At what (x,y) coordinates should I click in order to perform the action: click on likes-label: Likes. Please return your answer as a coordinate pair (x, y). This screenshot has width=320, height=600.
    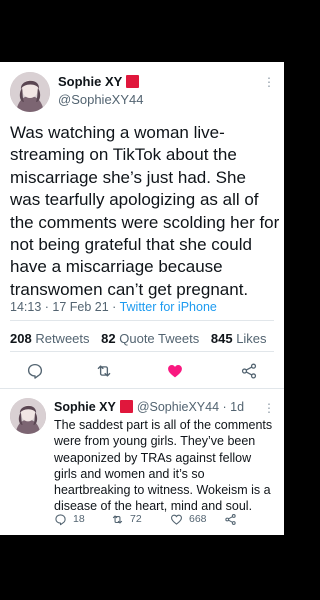
    Looking at the image, I should click on (251, 338).